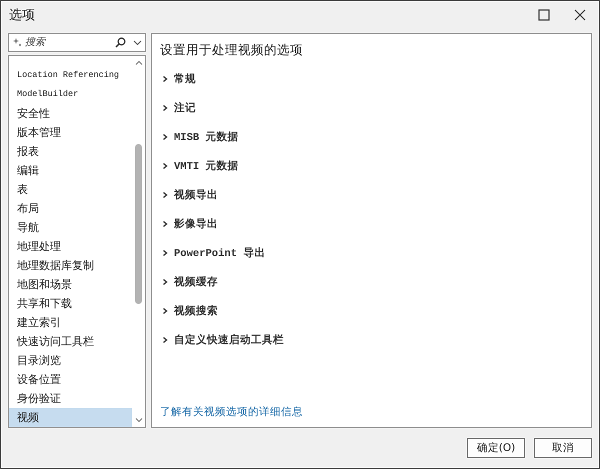 This screenshot has width=600, height=469. Describe the element at coordinates (196, 311) in the screenshot. I see `section-header: 视频搜索` at that location.